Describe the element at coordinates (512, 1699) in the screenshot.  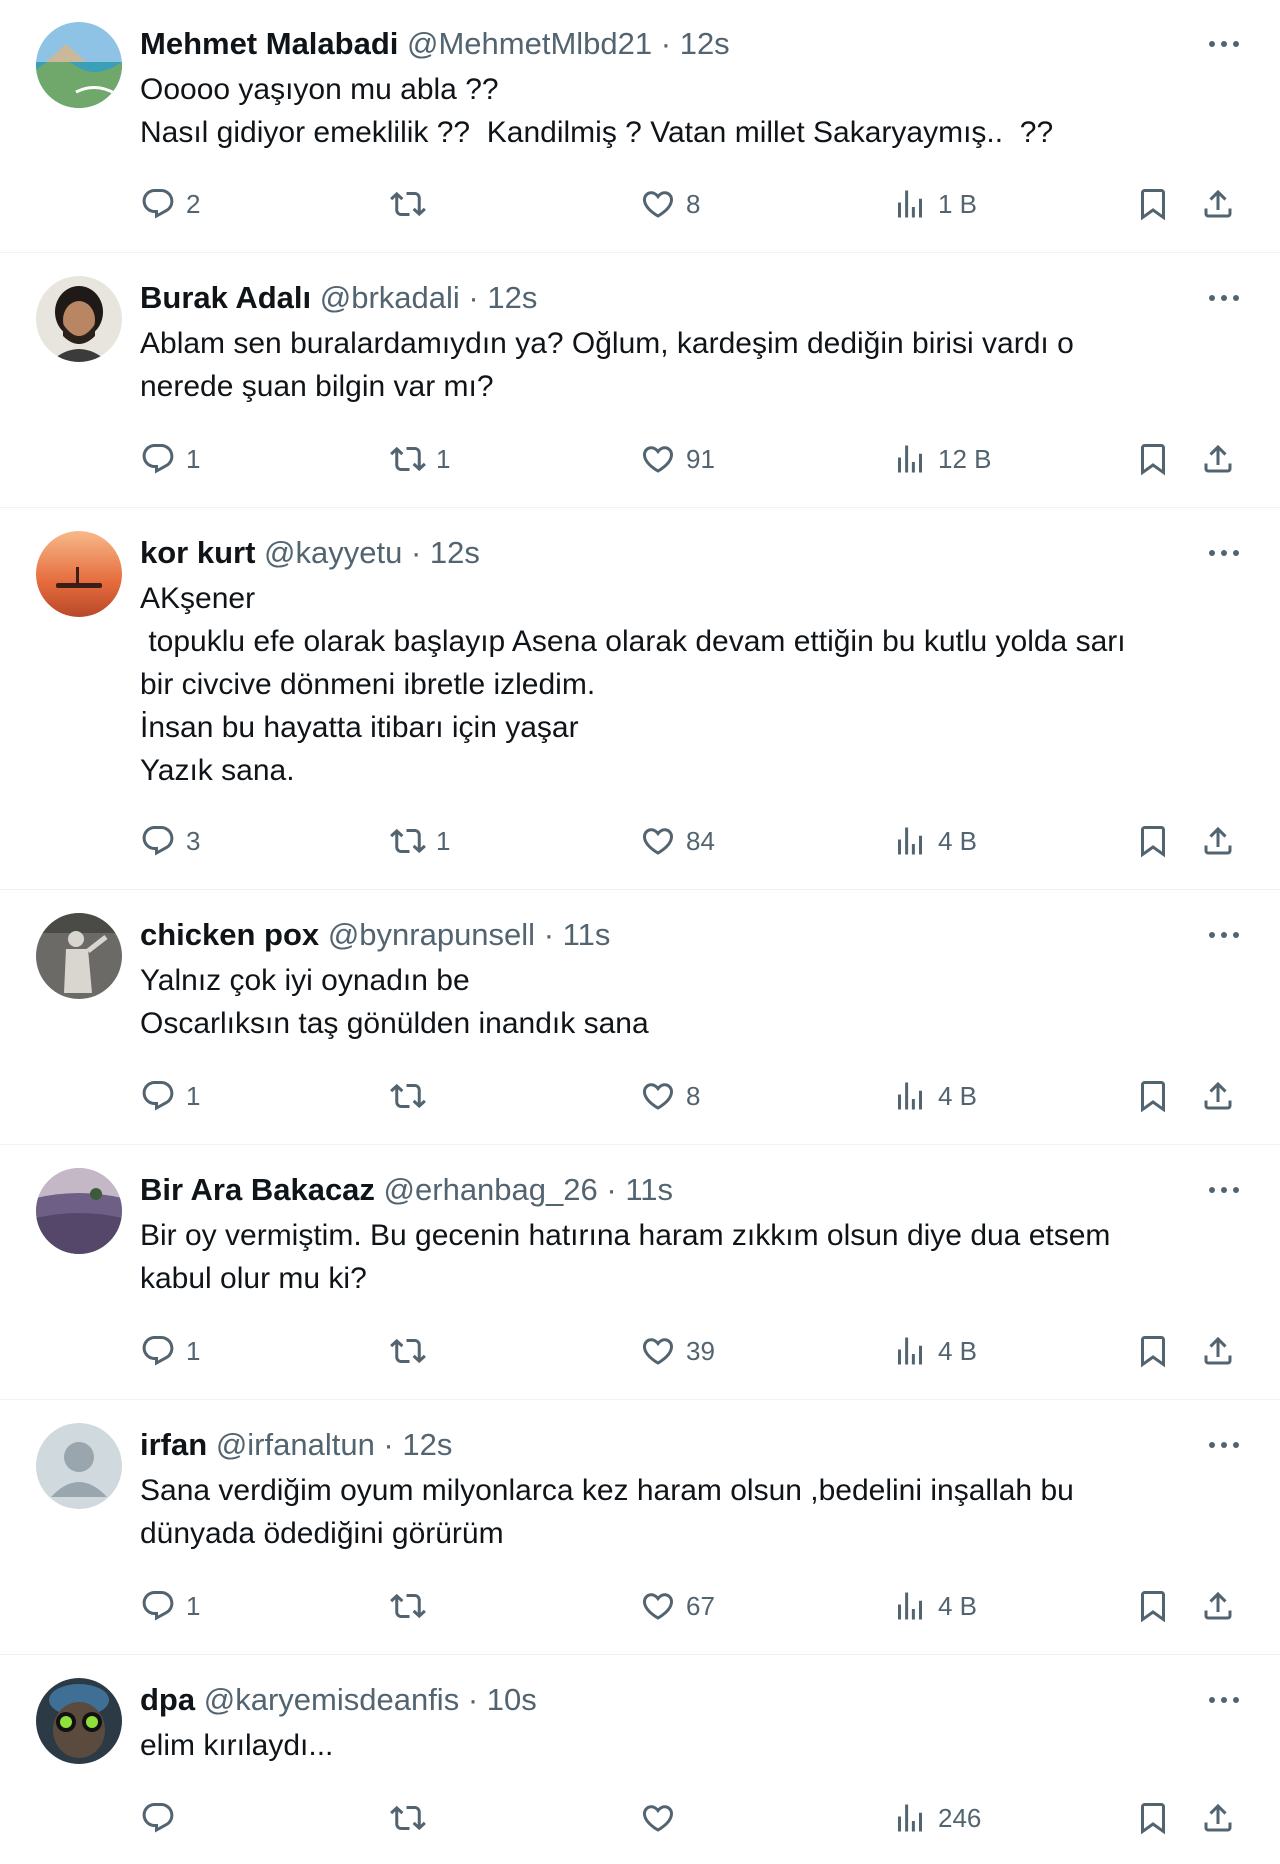
I see `timestamp: 10s` at that location.